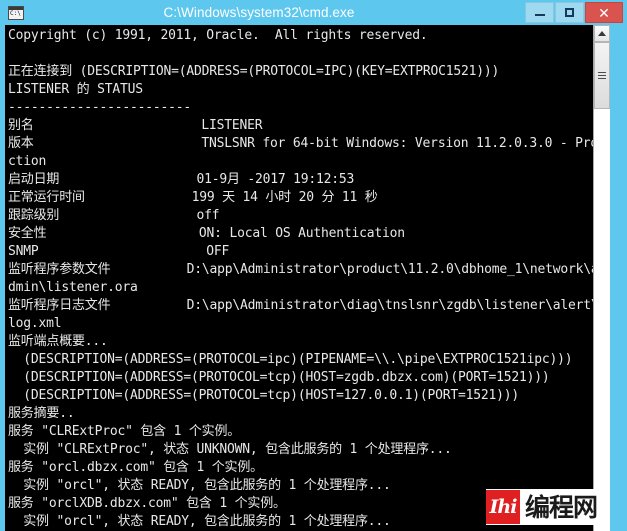 The image size is (627, 531). Describe the element at coordinates (602, 286) in the screenshot. I see `scrollbar-track` at that location.